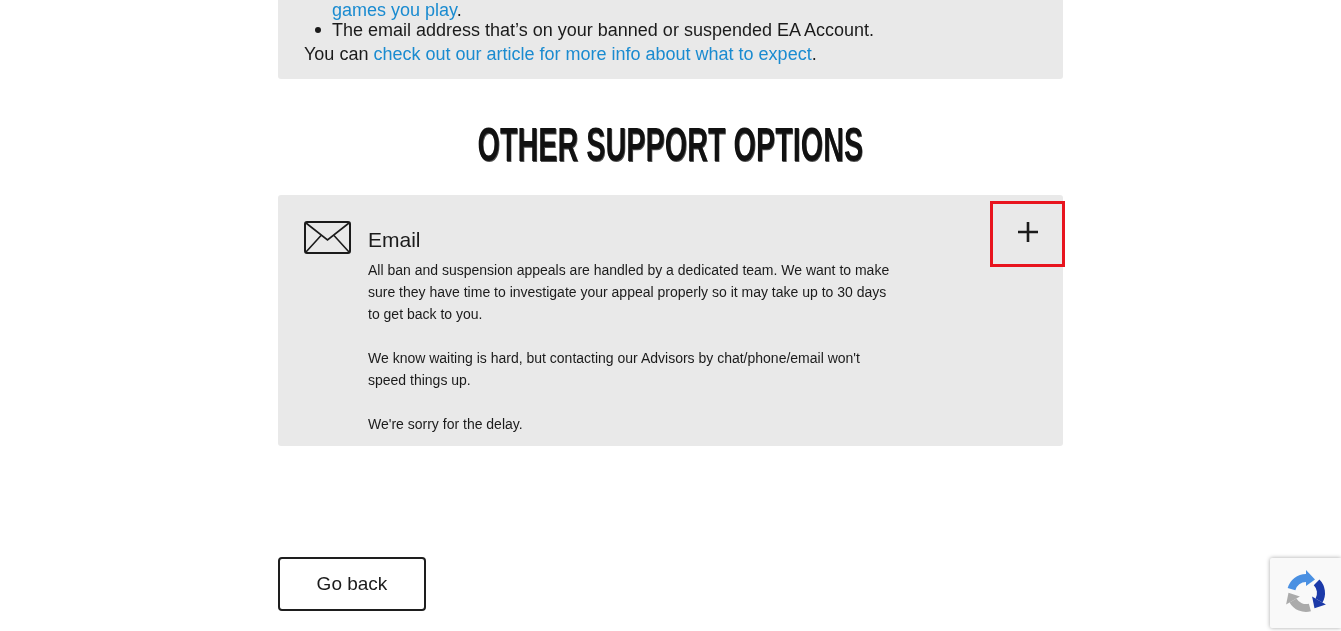  I want to click on option-description: All ban and suspension appeals are handled by a dedicated team. We want to make sure they have time to investigate your appeal properly so it may take up to 30 days to get back to you., so click(629, 292).